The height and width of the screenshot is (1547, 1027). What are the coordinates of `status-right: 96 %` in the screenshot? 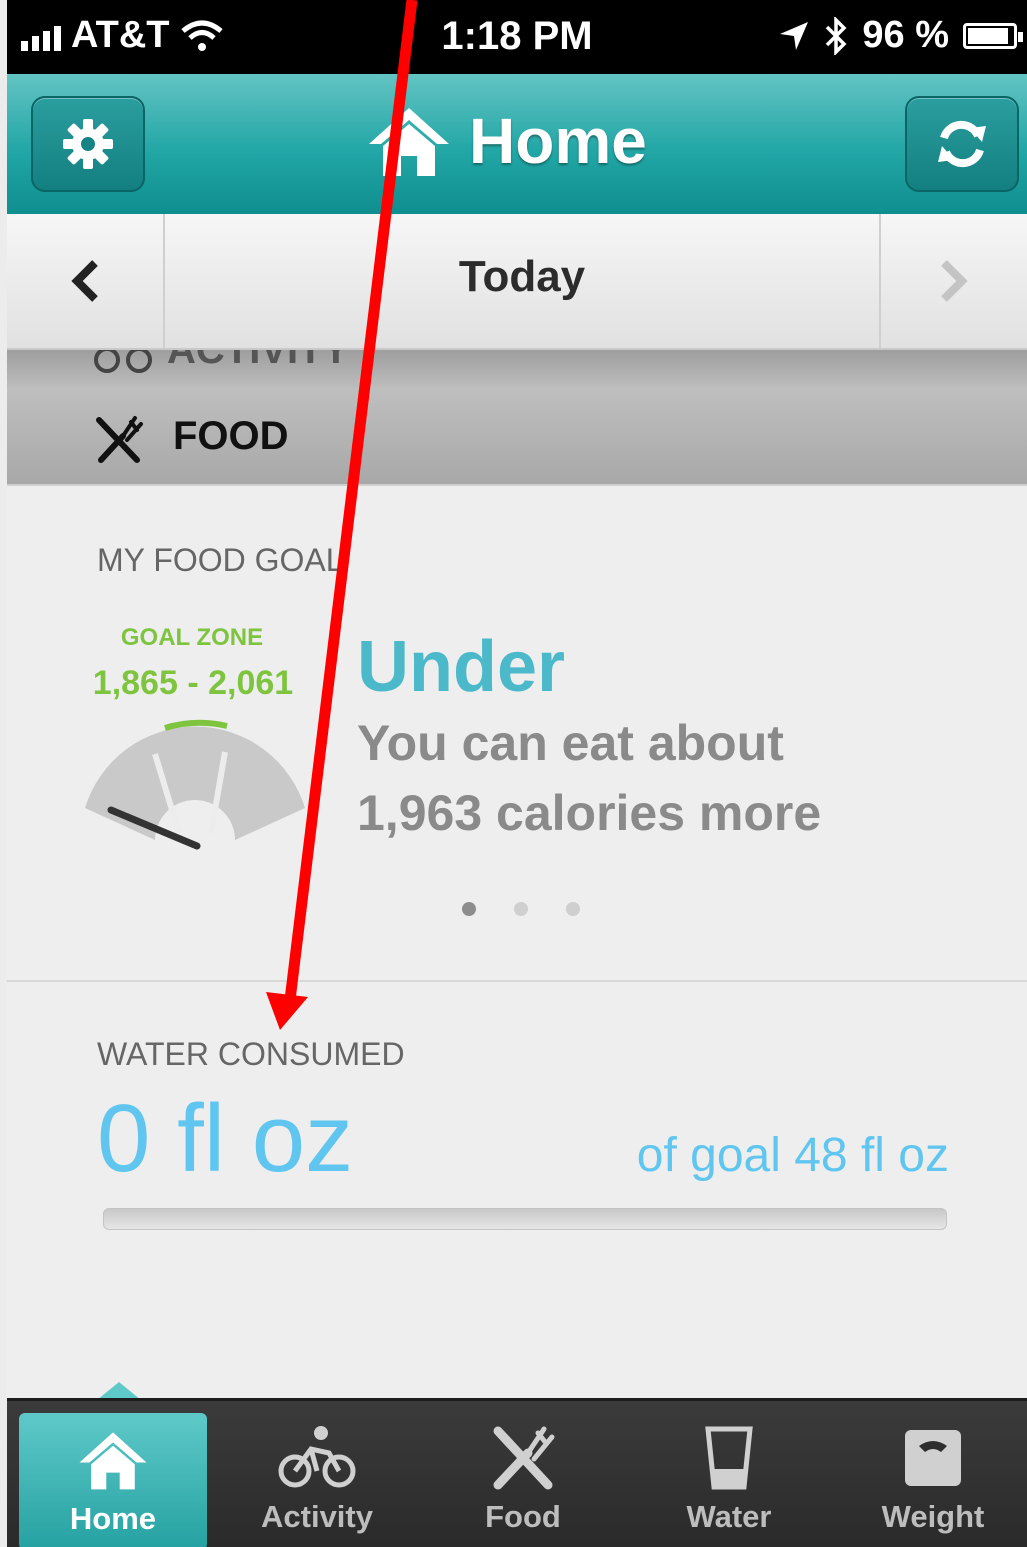 It's located at (900, 35).